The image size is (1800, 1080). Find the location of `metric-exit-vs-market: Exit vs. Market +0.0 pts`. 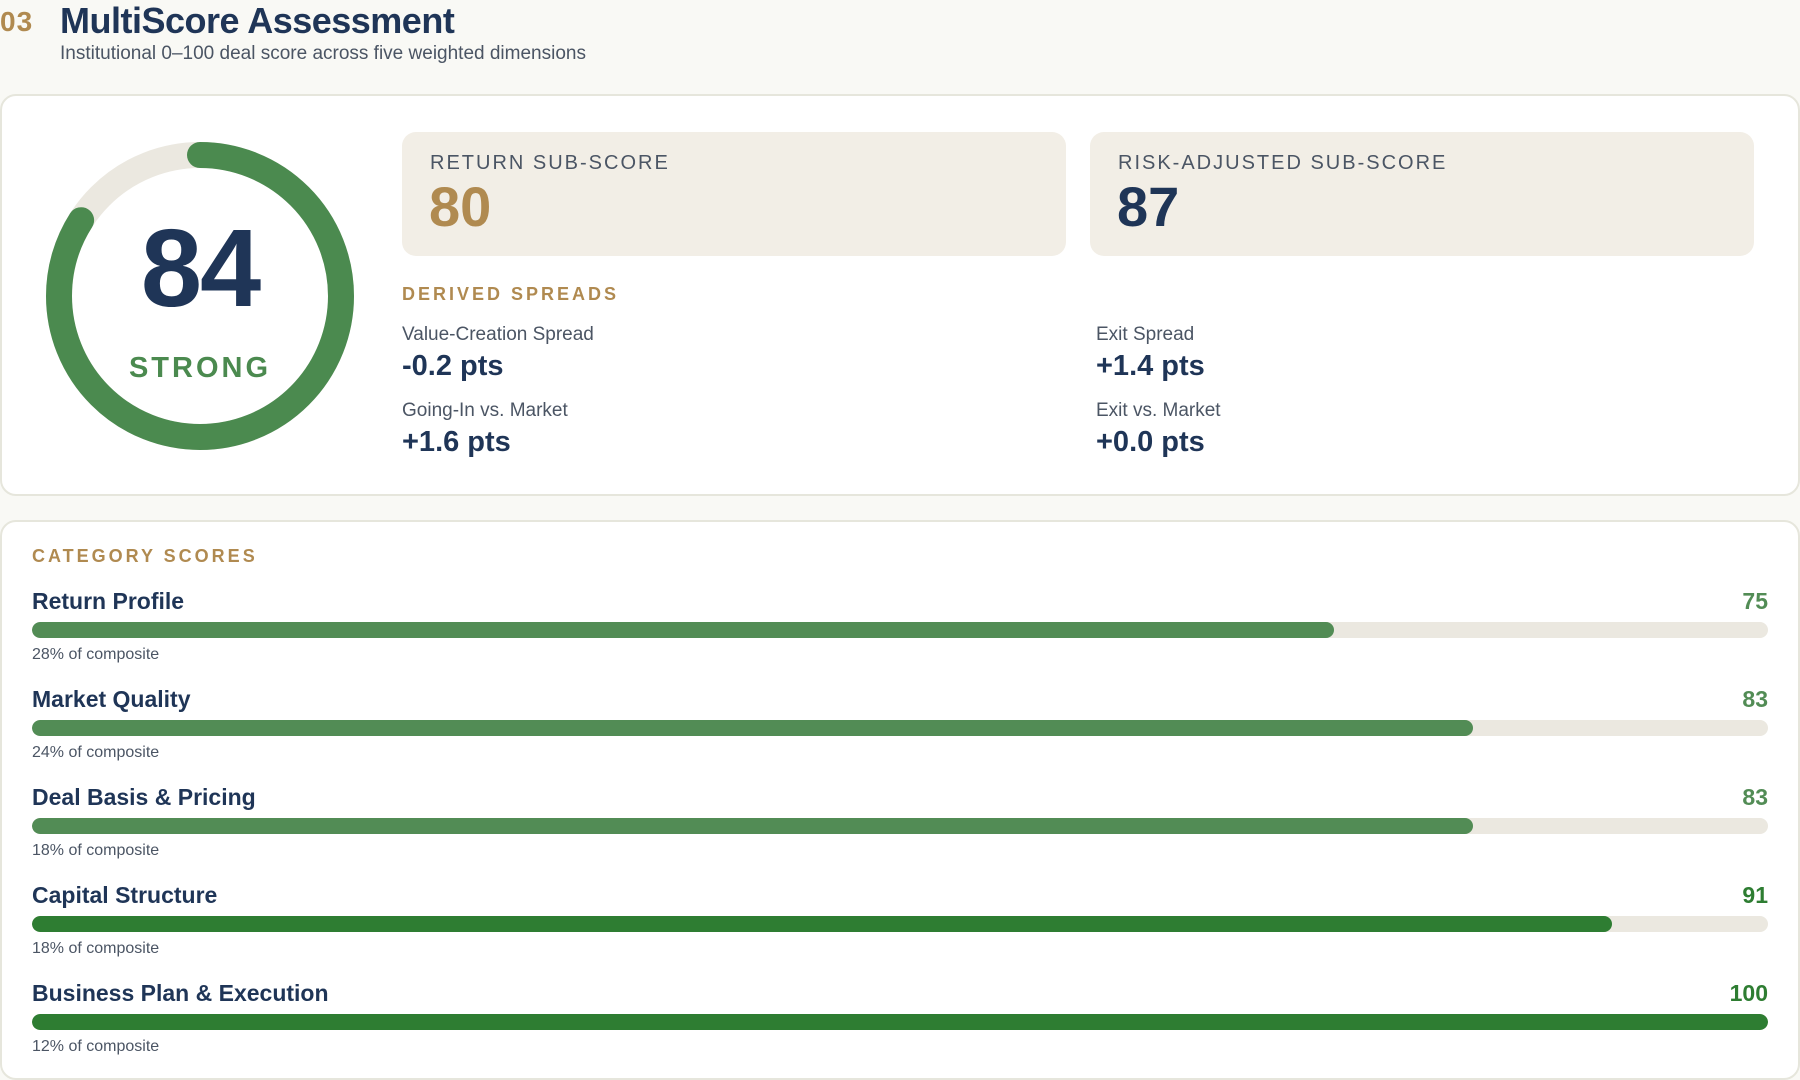

metric-exit-vs-market: Exit vs. Market +0.0 pts is located at coordinates (1158, 429).